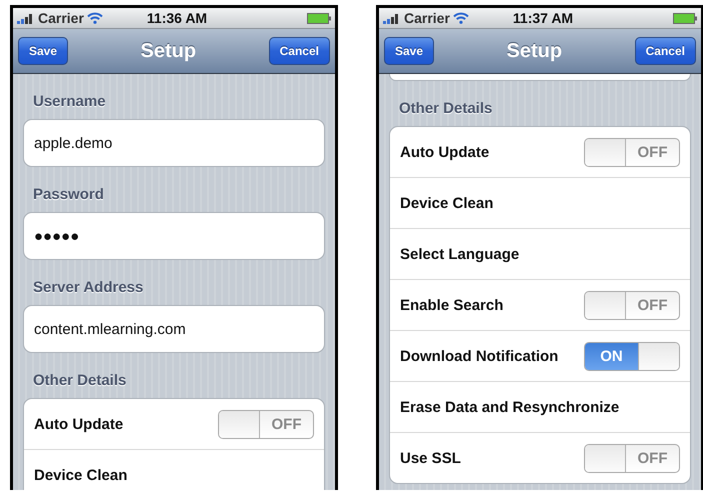 Image resolution: width=703 pixels, height=495 pixels. What do you see at coordinates (540, 304) in the screenshot?
I see `settings-row: Enable Search OFF` at bounding box center [540, 304].